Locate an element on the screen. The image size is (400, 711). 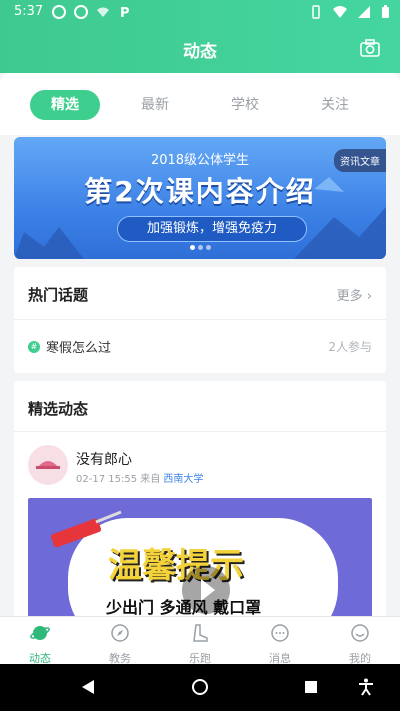
topic-item: # 寒假怎么过 is located at coordinates (69, 346).